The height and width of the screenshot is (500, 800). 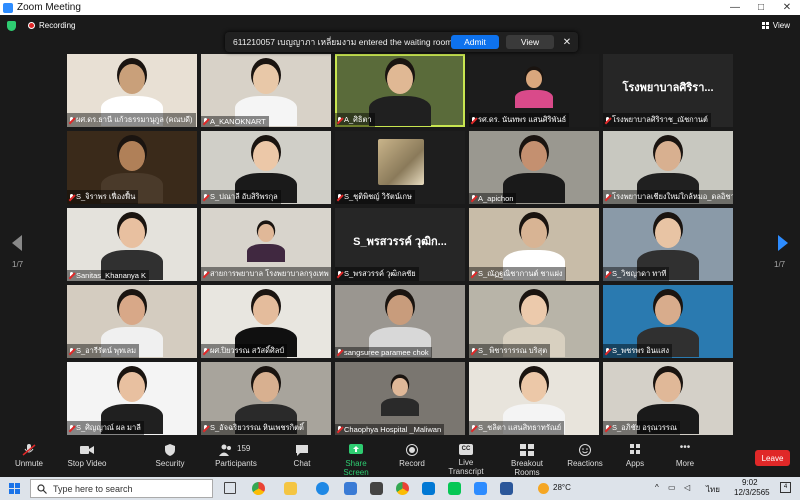 I want to click on minimize-button: —, so click(x=735, y=7).